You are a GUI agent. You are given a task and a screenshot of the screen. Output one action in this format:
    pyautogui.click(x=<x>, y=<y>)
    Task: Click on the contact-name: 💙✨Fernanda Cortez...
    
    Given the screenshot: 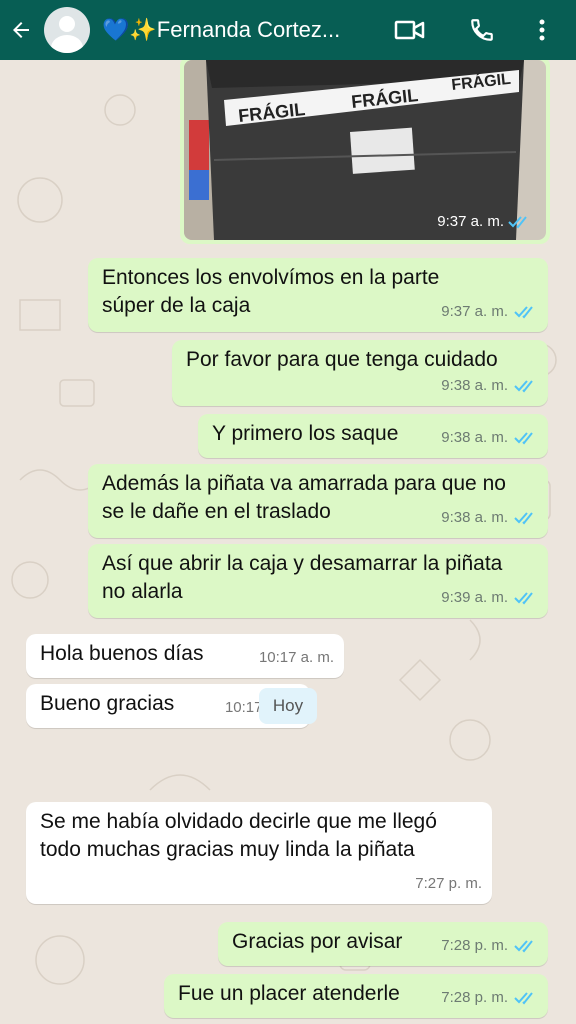 What is the action you would take?
    pyautogui.click(x=233, y=30)
    